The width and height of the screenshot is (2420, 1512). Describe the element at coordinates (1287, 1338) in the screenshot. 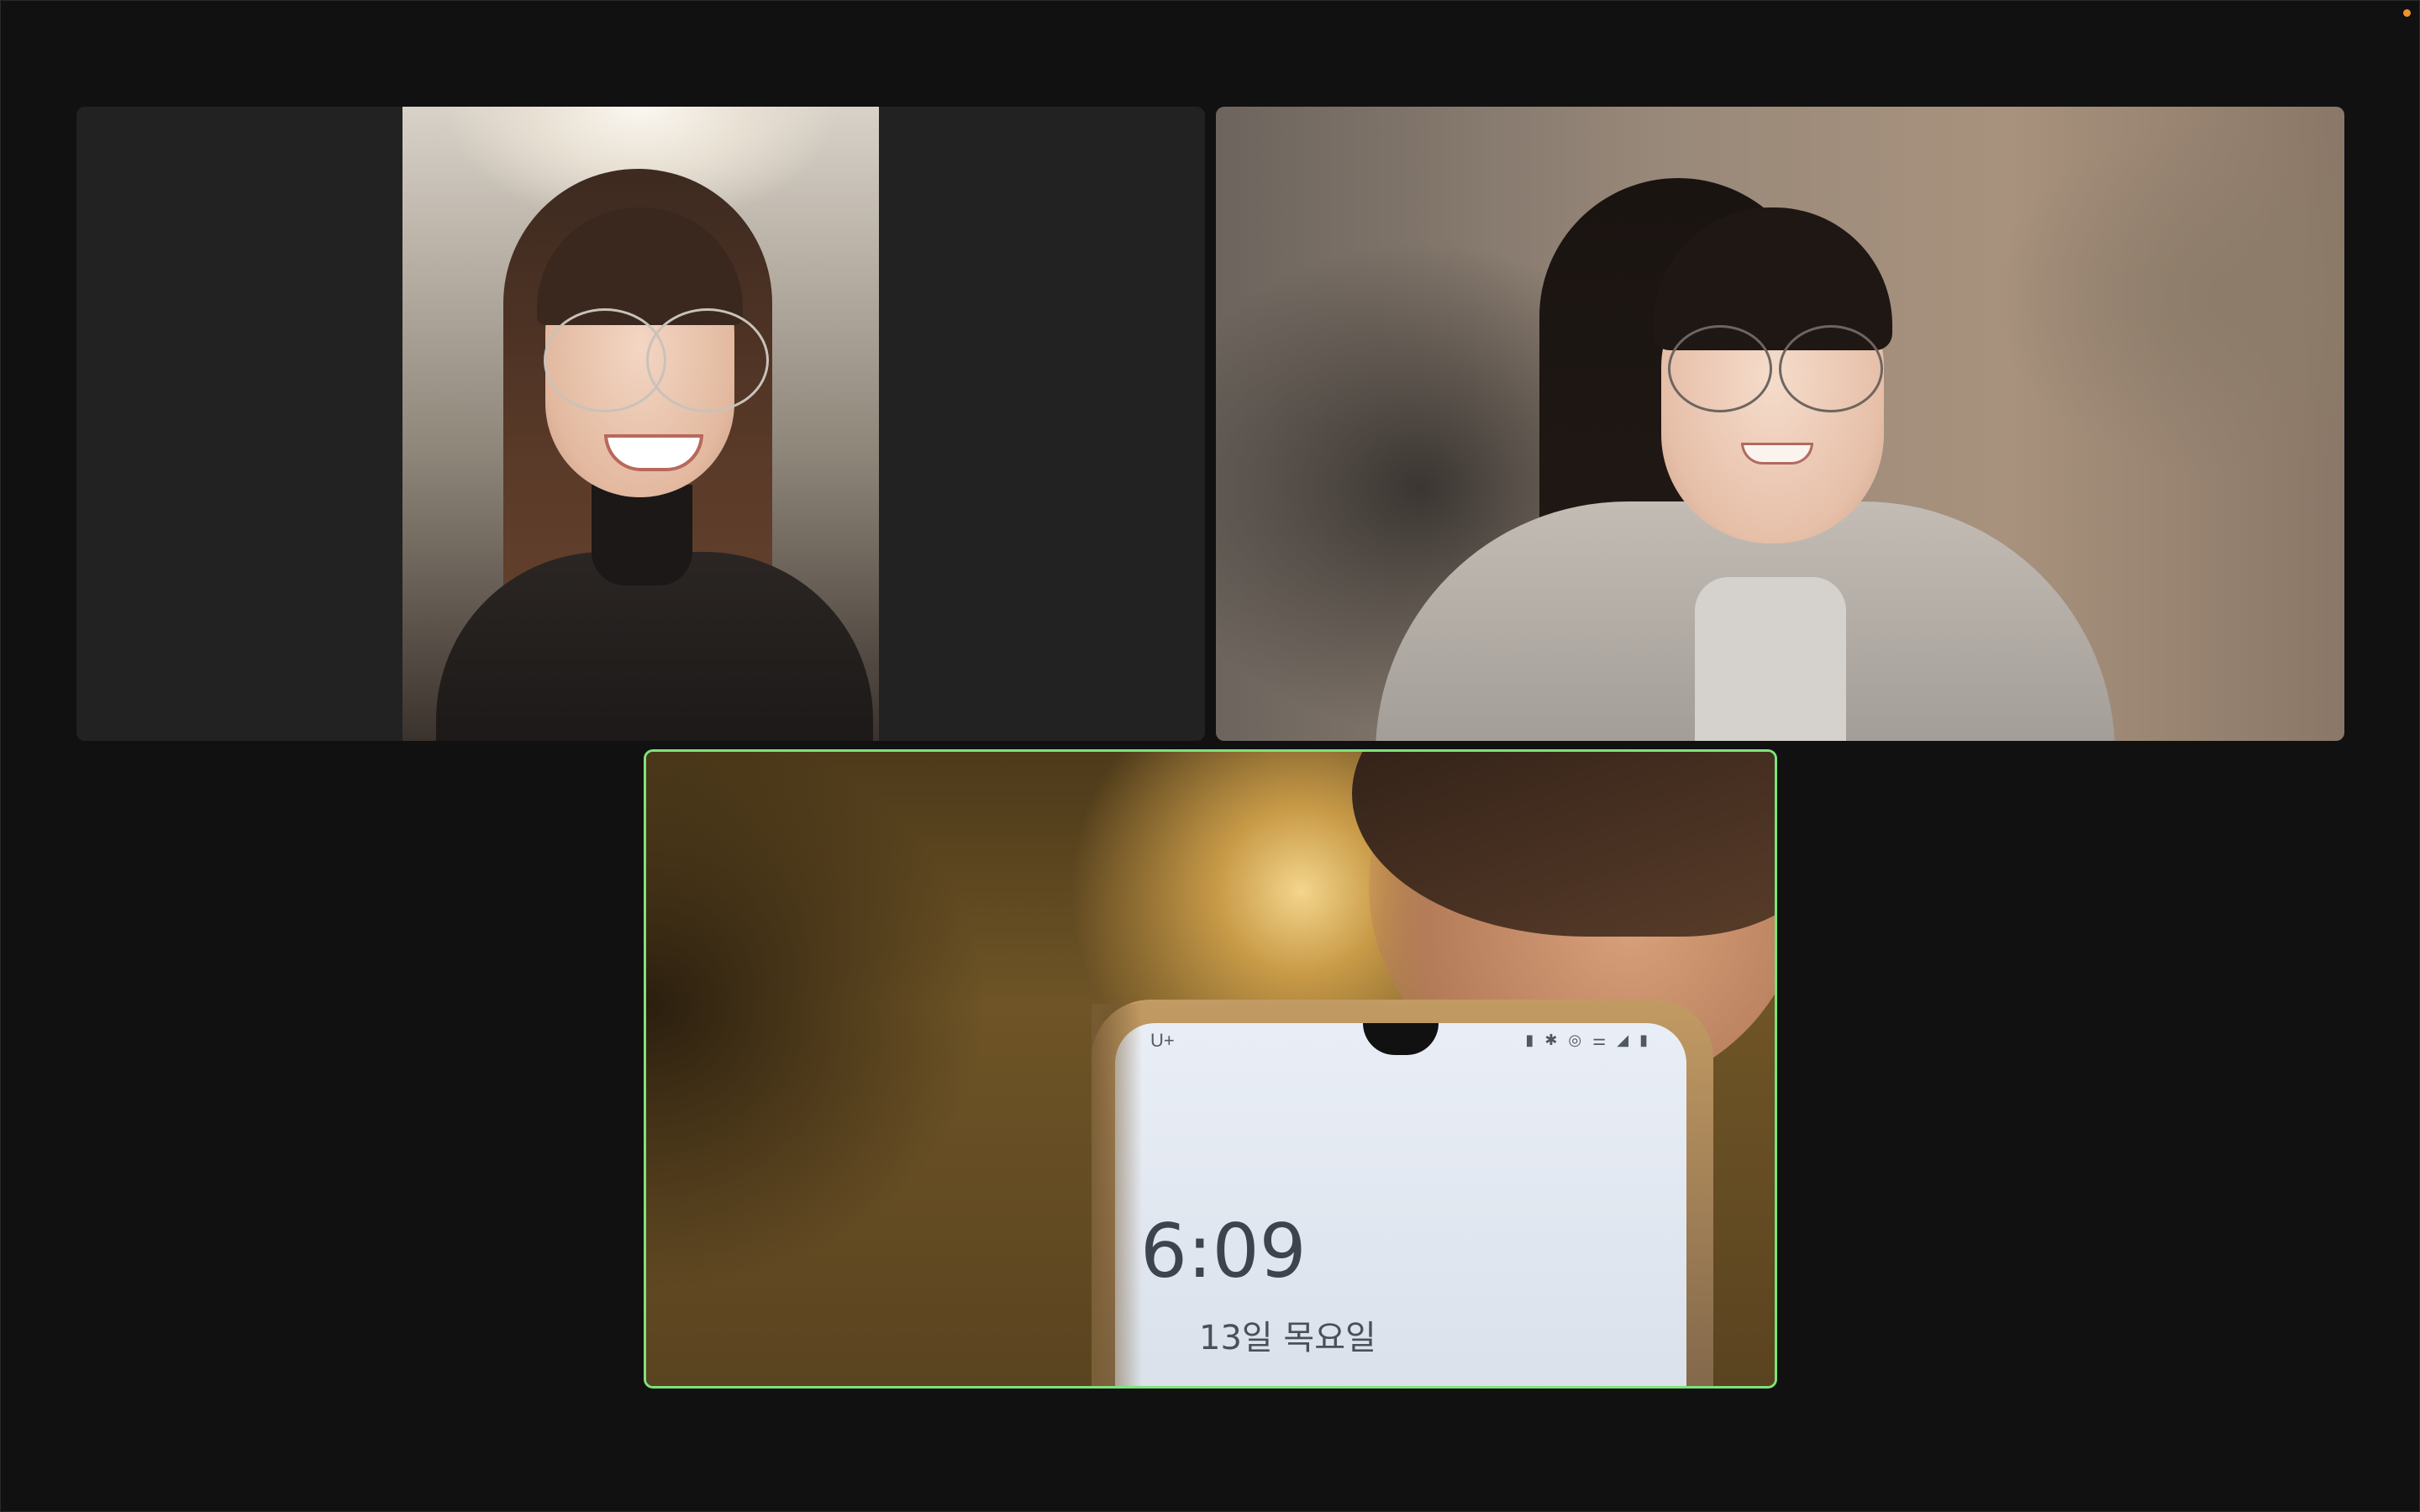

I see `phone-clock-date: 13일 목요일` at that location.